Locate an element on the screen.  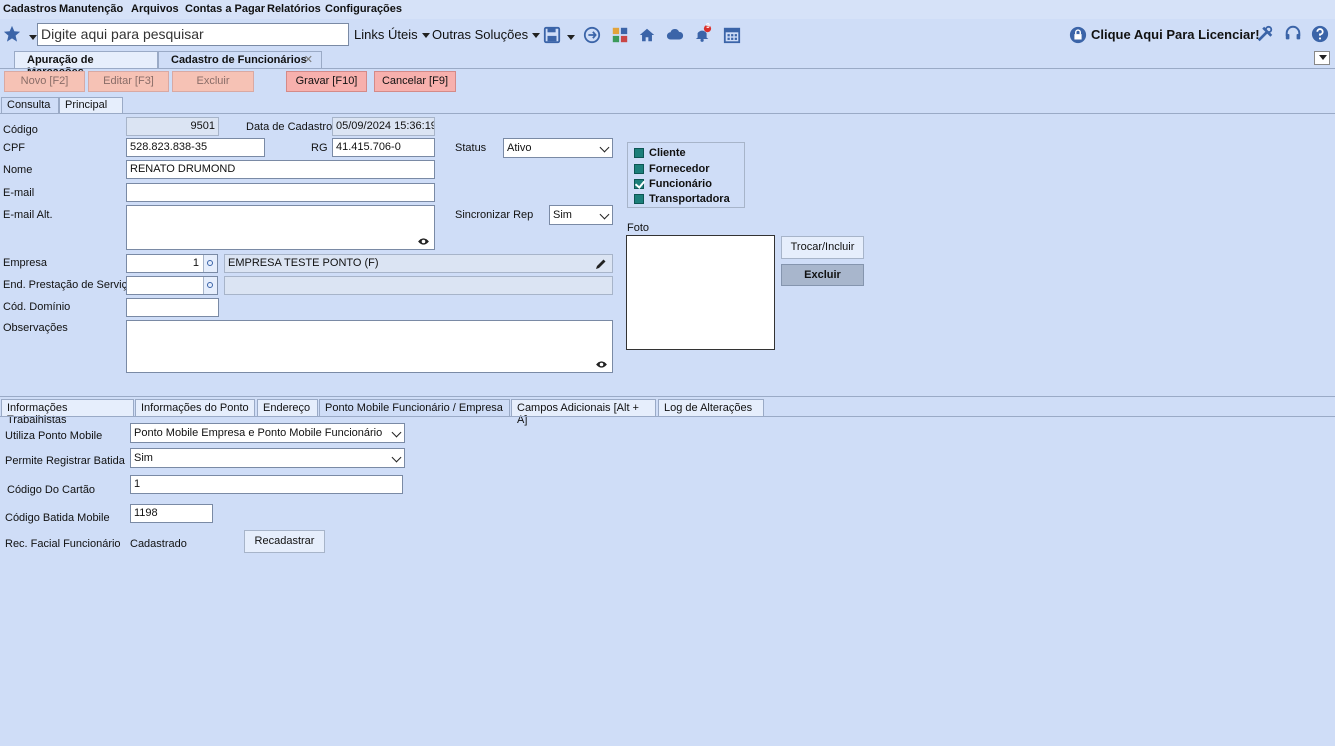
status-select: Ativo is located at coordinates (558, 148).